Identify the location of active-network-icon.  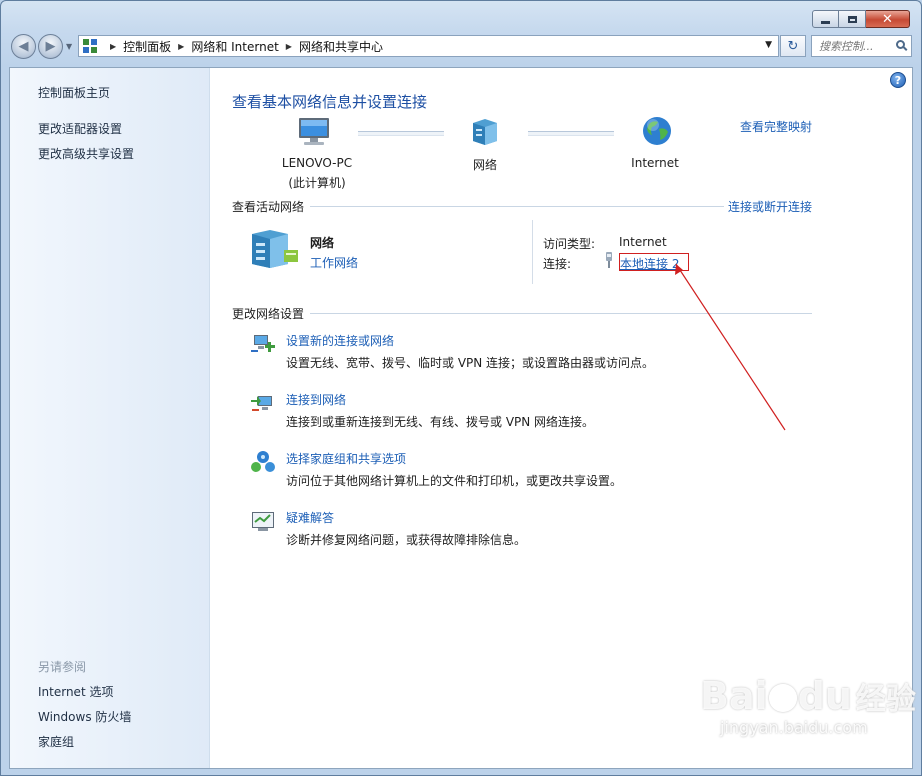
(275, 250).